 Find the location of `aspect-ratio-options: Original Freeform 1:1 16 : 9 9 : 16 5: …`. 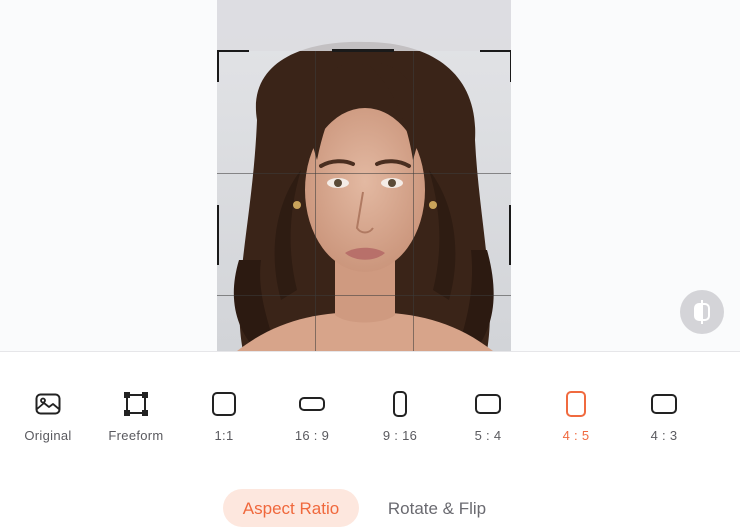

aspect-ratio-options: Original Freeform 1:1 16 : 9 9 : 16 5: … is located at coordinates (370, 420).